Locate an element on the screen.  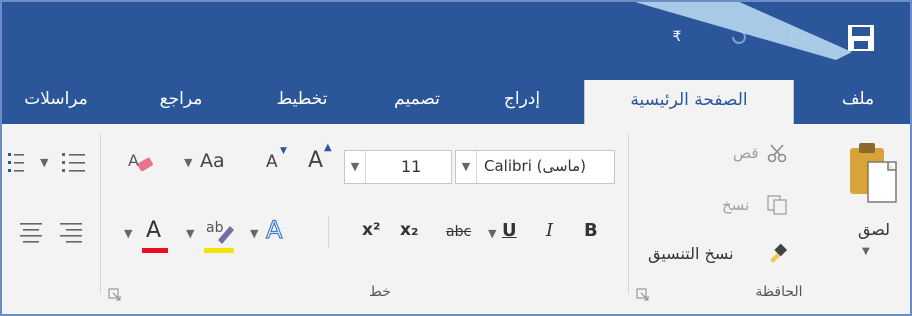
text-effects-button: A is located at coordinates (274, 229).